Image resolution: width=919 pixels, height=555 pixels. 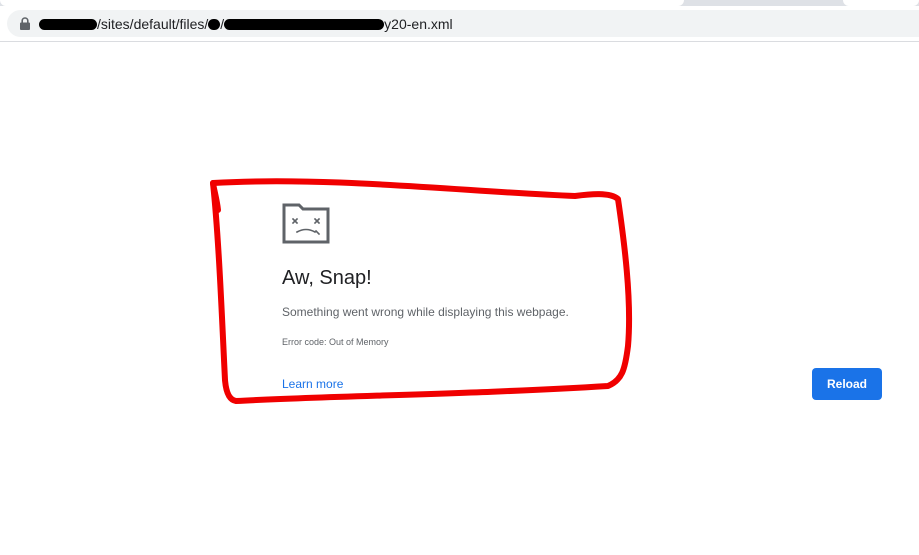 I want to click on lock-icon, so click(x=25, y=23).